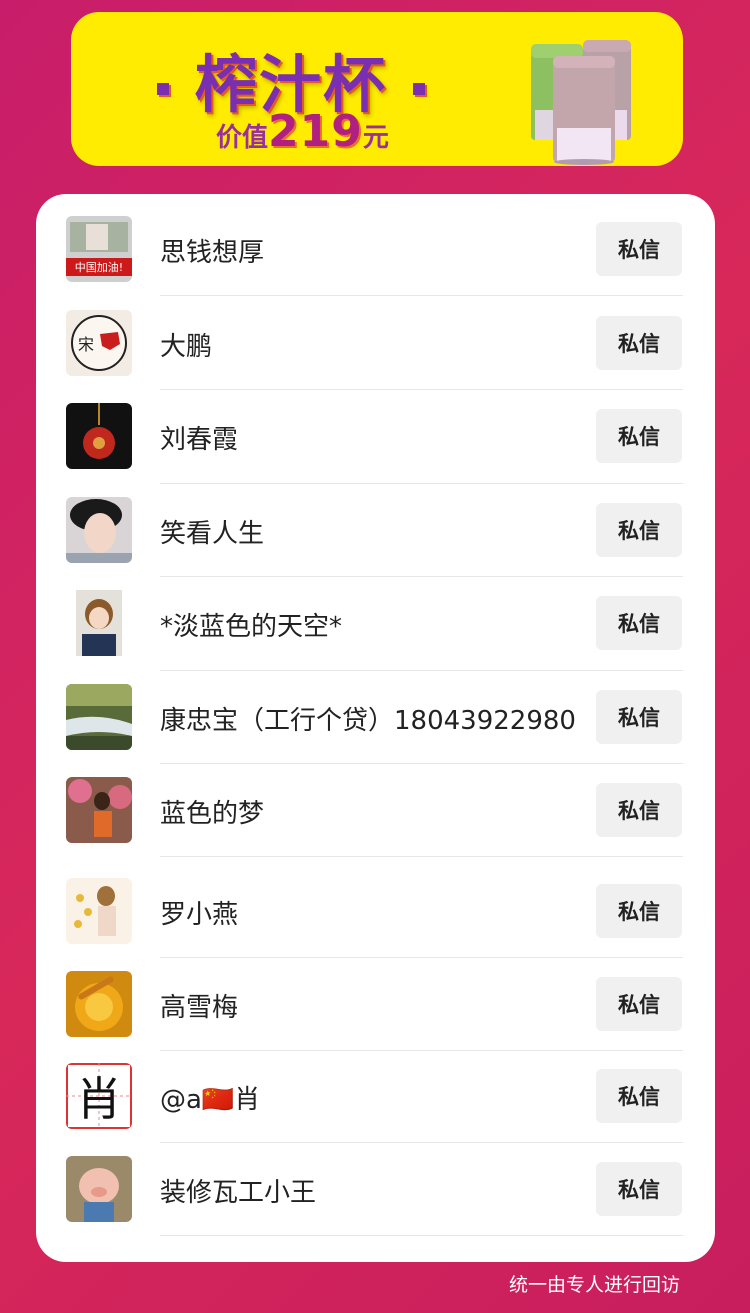 The image size is (750, 1313). I want to click on juicer-cups-image, so click(581, 102).